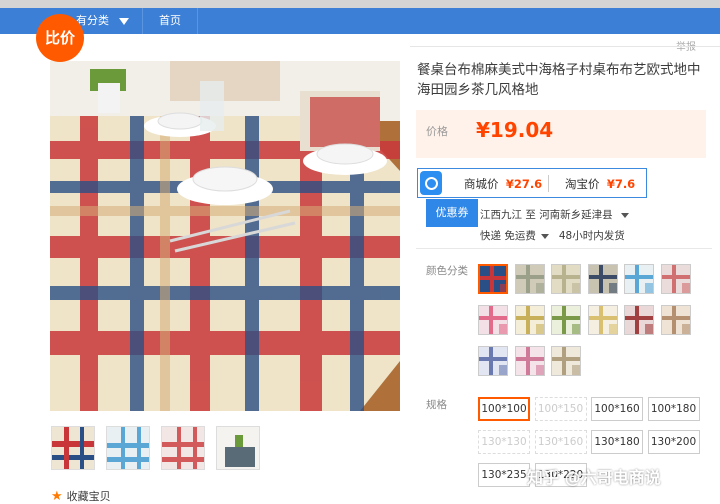  I want to click on size-option: 130*235, so click(504, 475).